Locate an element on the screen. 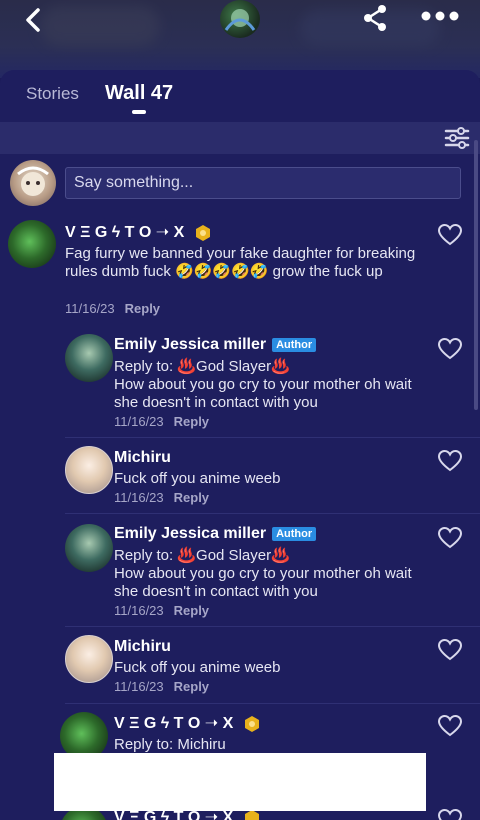  reply-to: Reply to: Michiru is located at coordinates (264, 745).